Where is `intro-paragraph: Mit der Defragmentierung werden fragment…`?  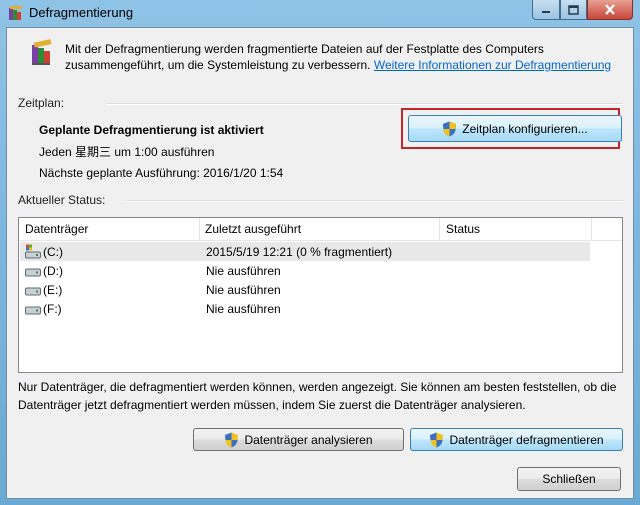
intro-paragraph: Mit der Defragmentierung werden fragment… is located at coordinates (345, 57).